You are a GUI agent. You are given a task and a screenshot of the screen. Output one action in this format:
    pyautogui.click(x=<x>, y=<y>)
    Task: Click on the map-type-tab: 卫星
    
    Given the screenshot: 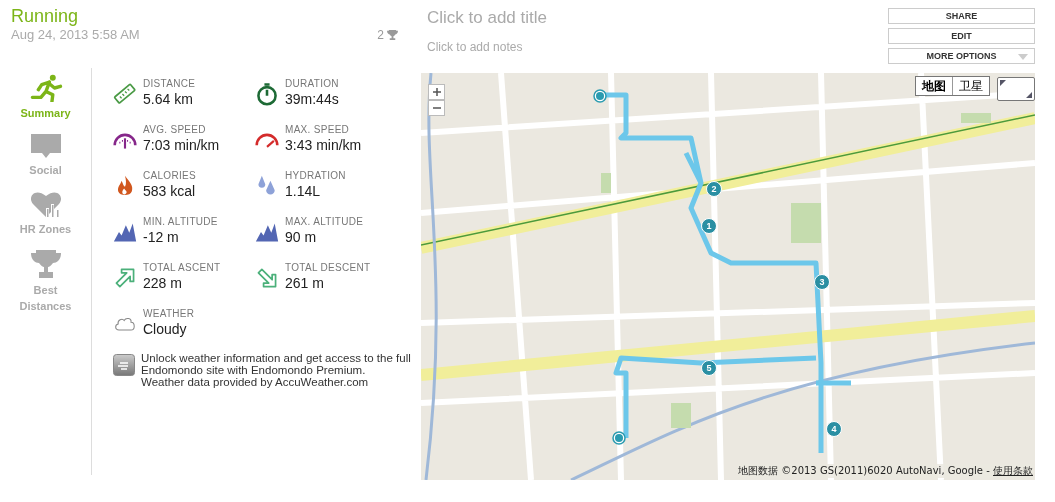 What is the action you would take?
    pyautogui.click(x=970, y=86)
    